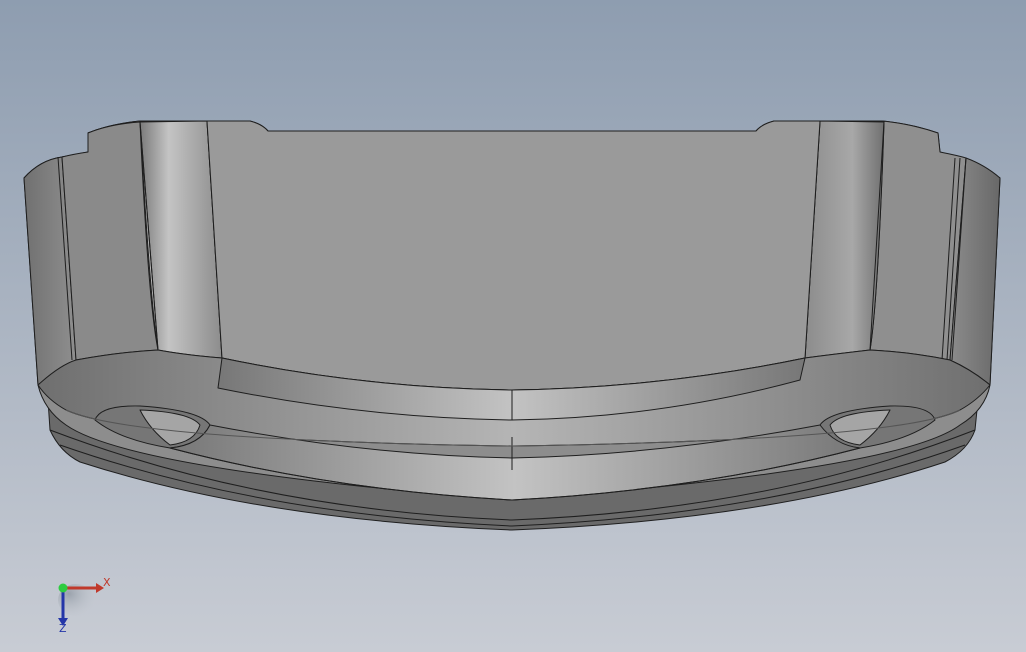  I want to click on x-axis-label: X, so click(107, 582).